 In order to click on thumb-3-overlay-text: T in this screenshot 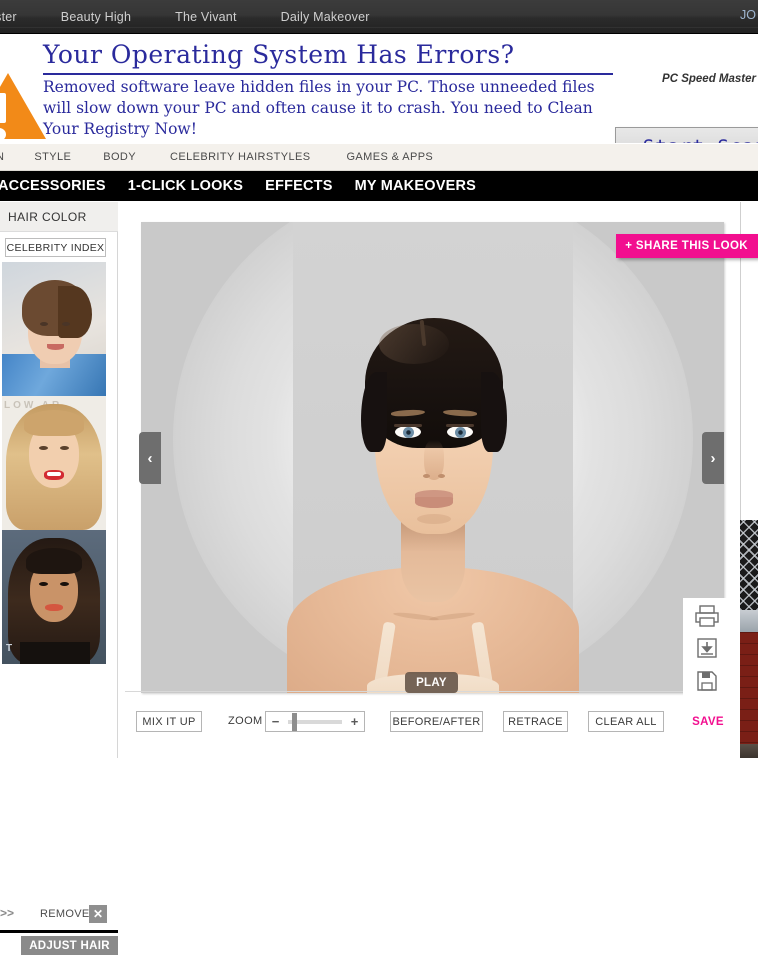, I will do `click(10, 648)`.